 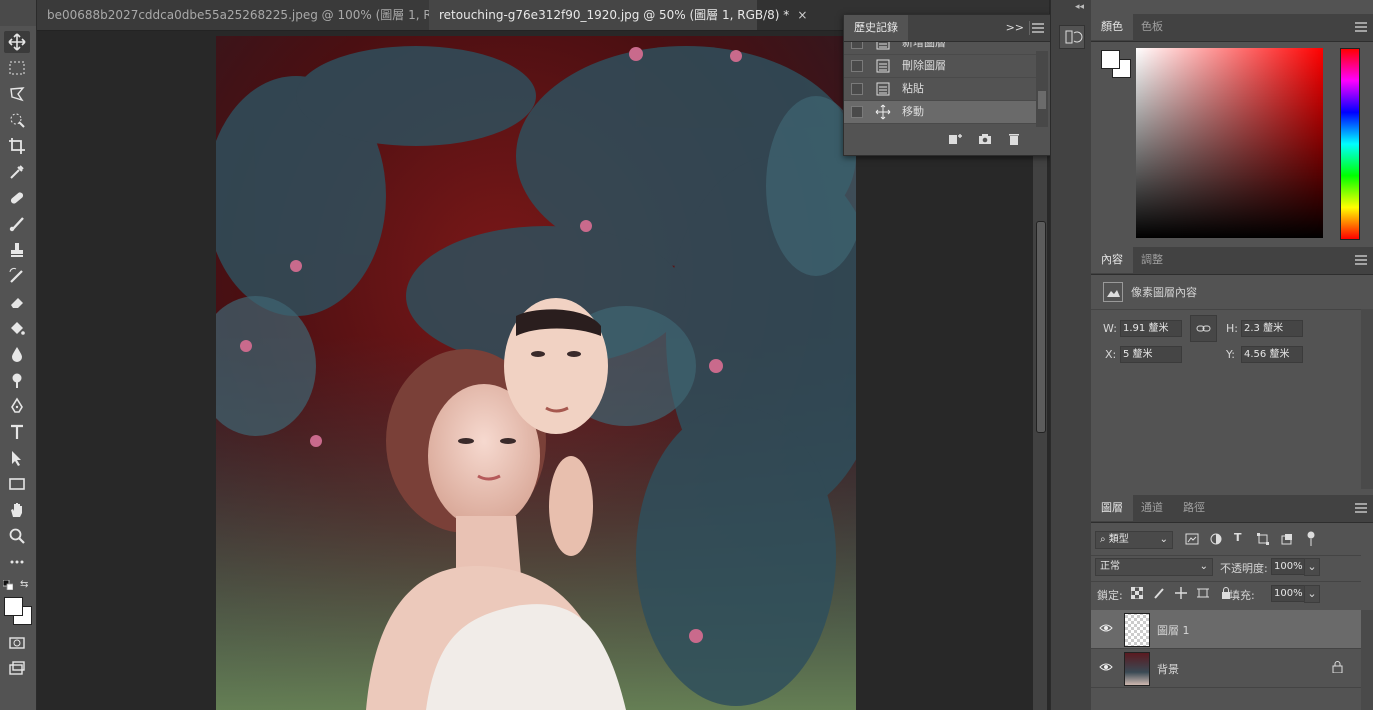 What do you see at coordinates (17, 328) in the screenshot?
I see `paint-bucket-tool-icon` at bounding box center [17, 328].